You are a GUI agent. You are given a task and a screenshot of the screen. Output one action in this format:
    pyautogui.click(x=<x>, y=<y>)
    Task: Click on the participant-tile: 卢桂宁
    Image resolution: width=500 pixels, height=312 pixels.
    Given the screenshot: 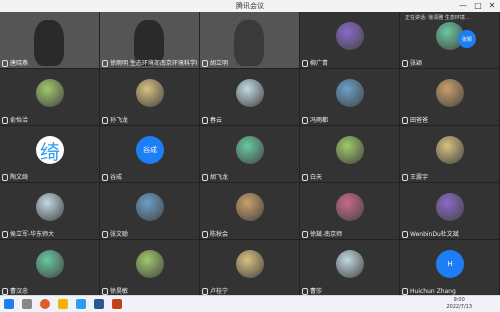 What is the action you would take?
    pyautogui.click(x=249, y=268)
    